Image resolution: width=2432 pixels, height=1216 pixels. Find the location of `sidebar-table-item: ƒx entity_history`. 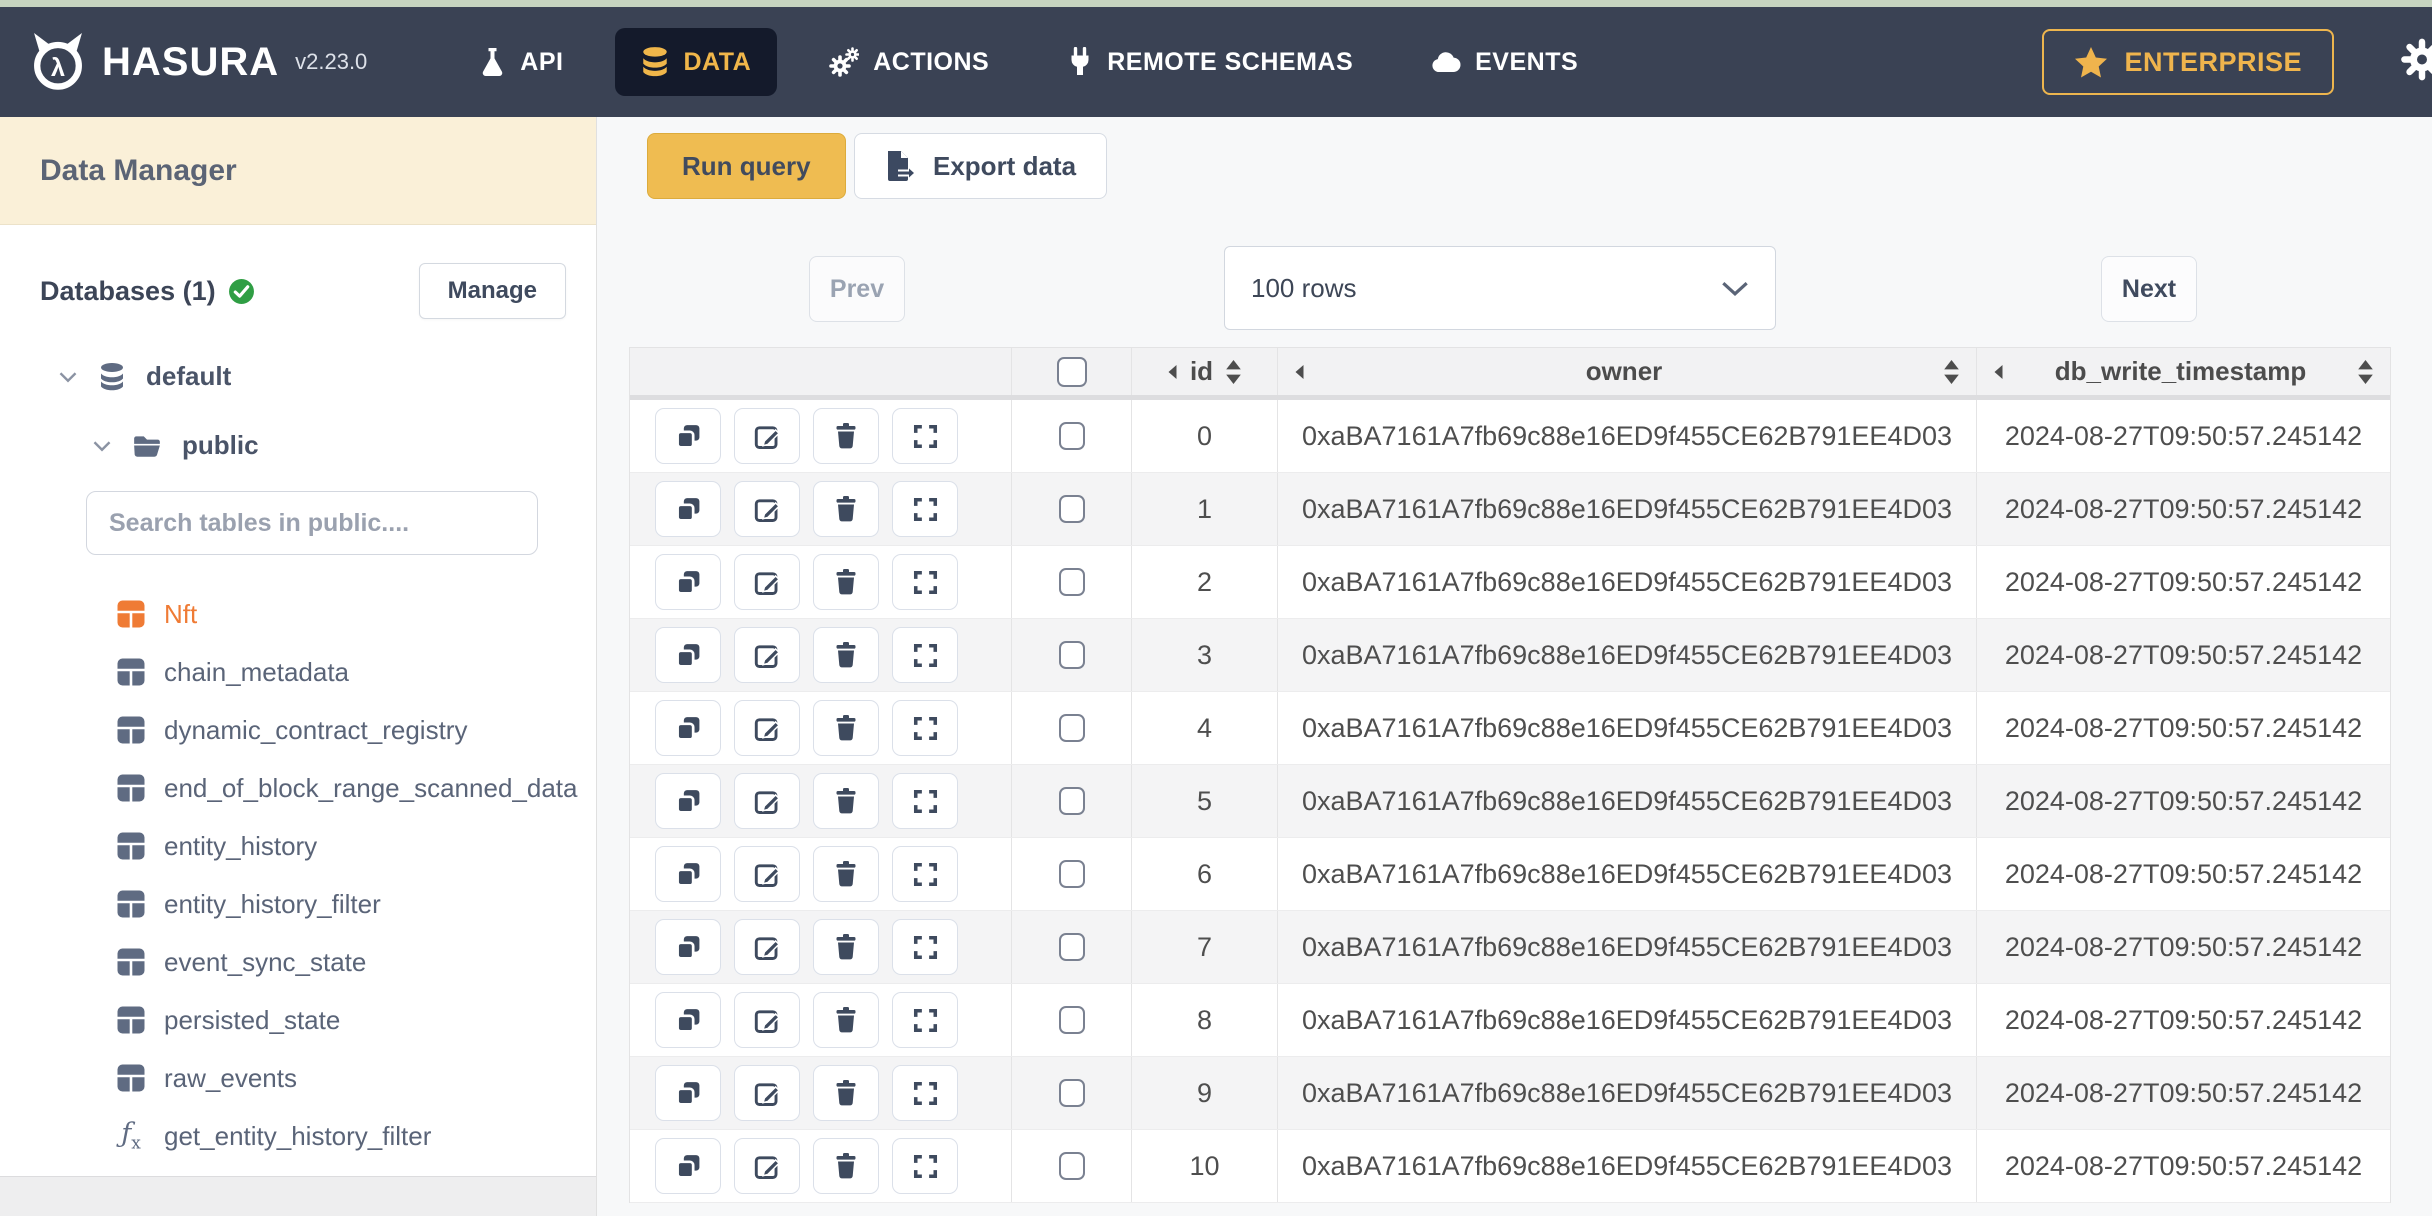

sidebar-table-item: ƒx entity_history is located at coordinates (298, 846).